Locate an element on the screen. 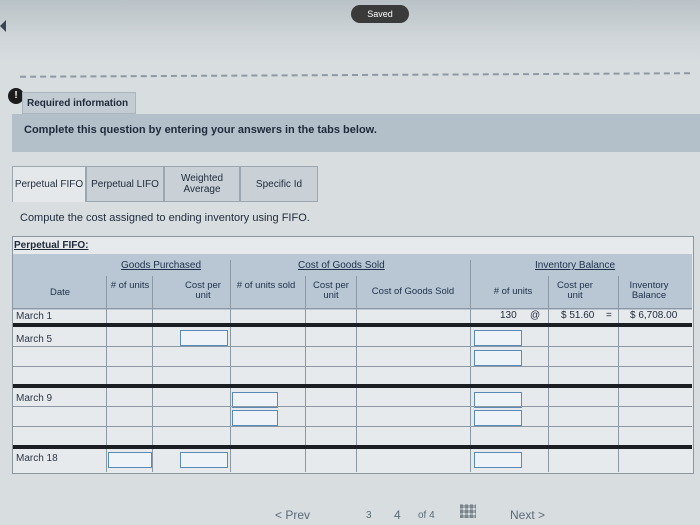  col-units-balance: # of units is located at coordinates (513, 291).